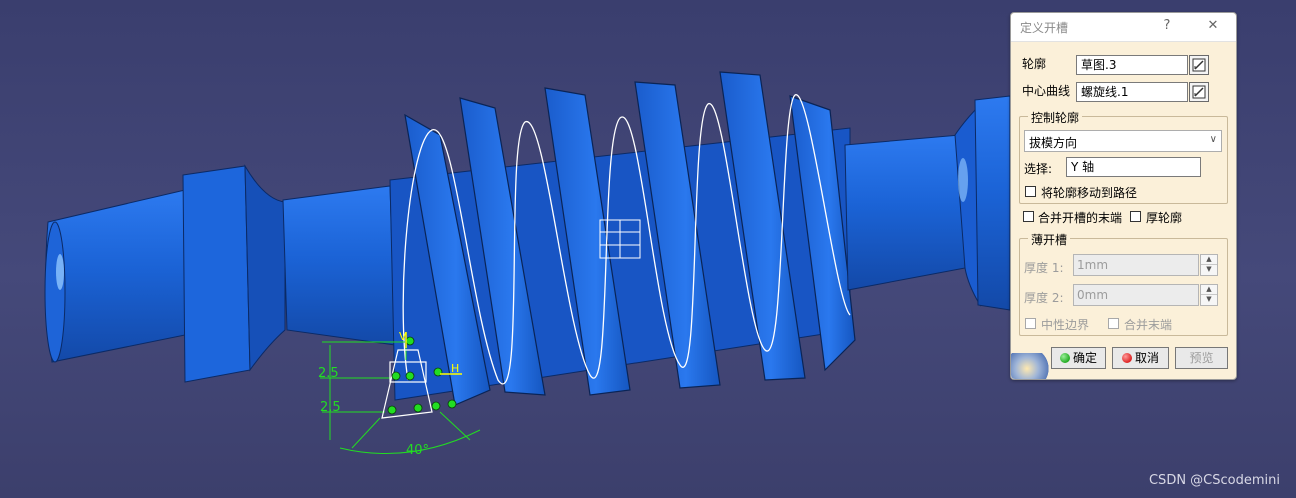  Describe the element at coordinates (330, 407) in the screenshot. I see `dim-lower-label: 2.5` at that location.